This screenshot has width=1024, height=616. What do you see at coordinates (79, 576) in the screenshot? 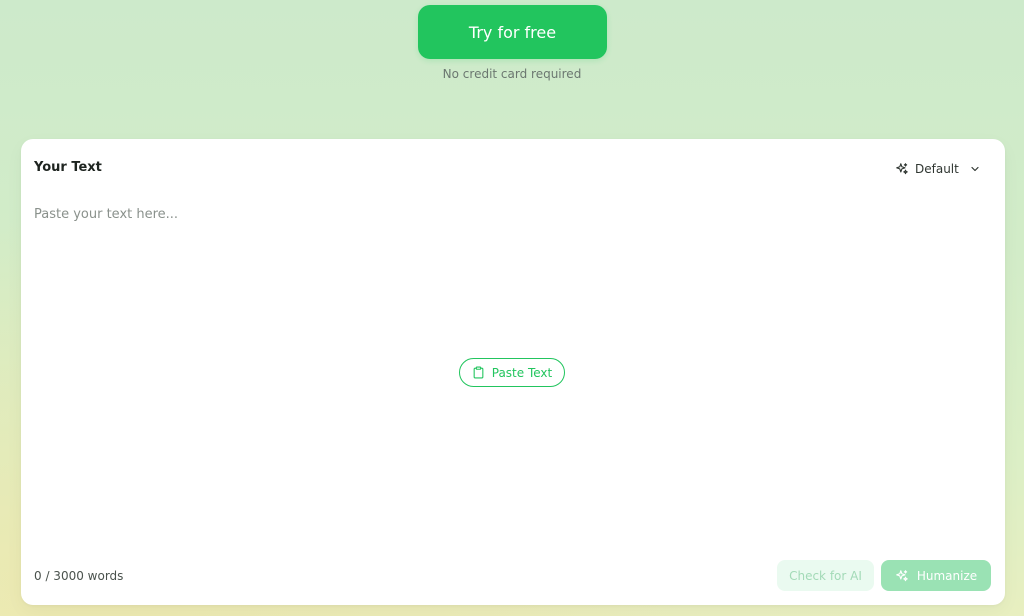
I see `word-count: 0 / 3000 words` at bounding box center [79, 576].